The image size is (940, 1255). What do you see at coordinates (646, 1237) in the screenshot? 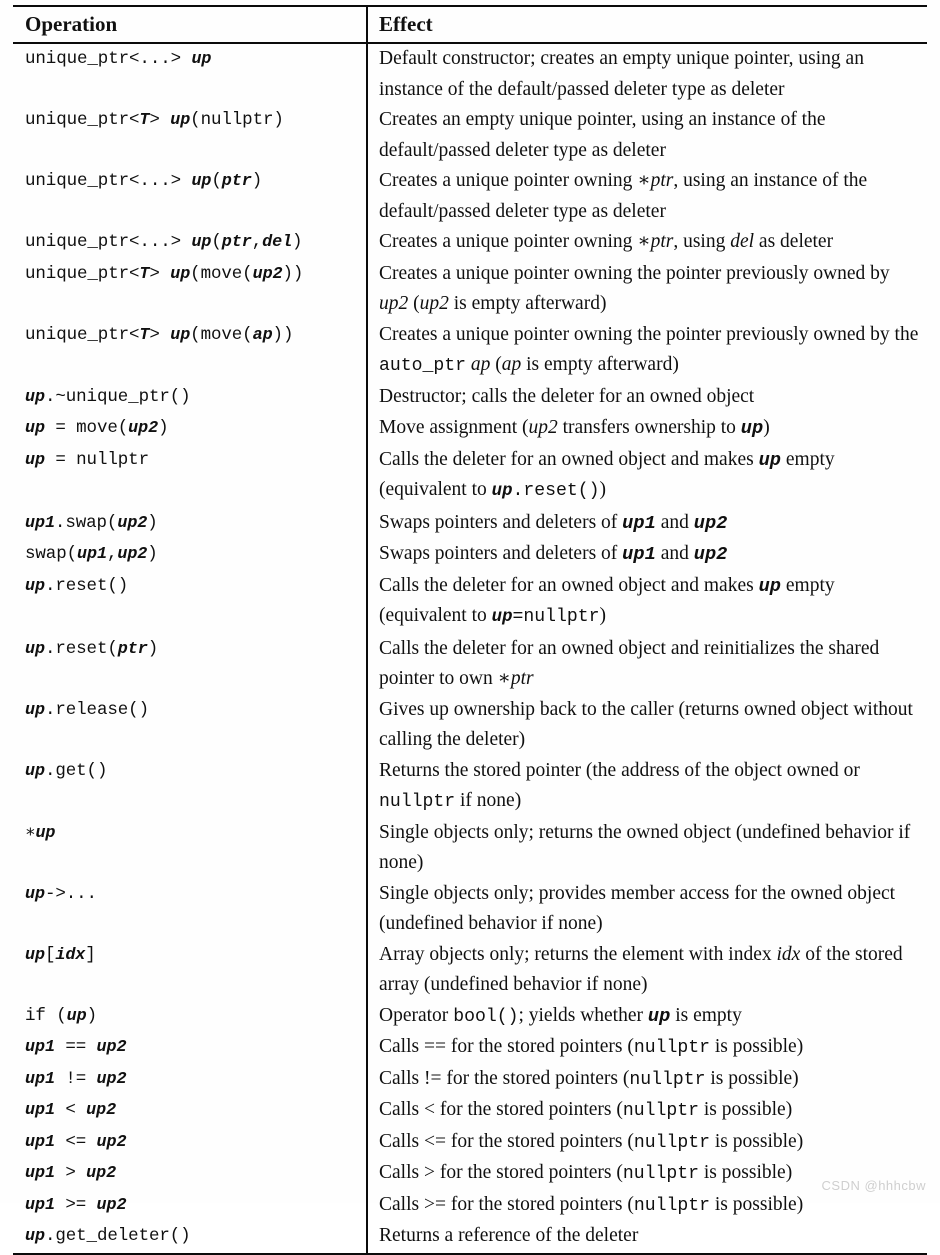
I see `cell-effect: Returns a reference of the deleter` at bounding box center [646, 1237].